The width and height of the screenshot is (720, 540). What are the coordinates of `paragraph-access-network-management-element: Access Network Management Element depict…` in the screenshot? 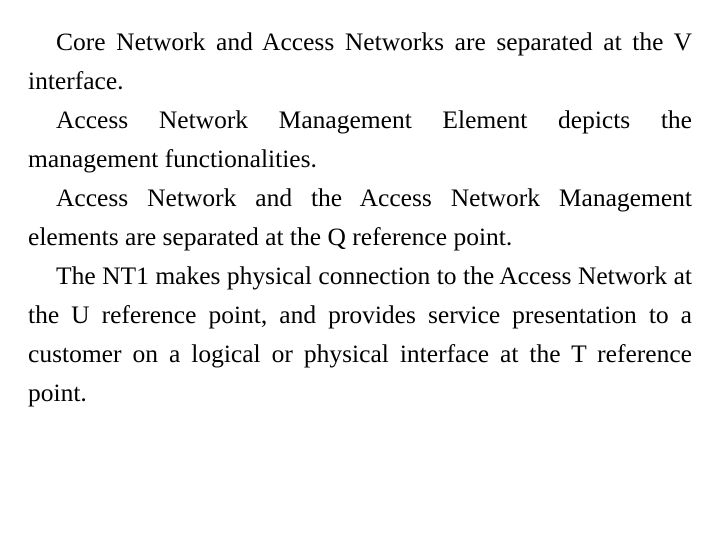 It's located at (360, 139).